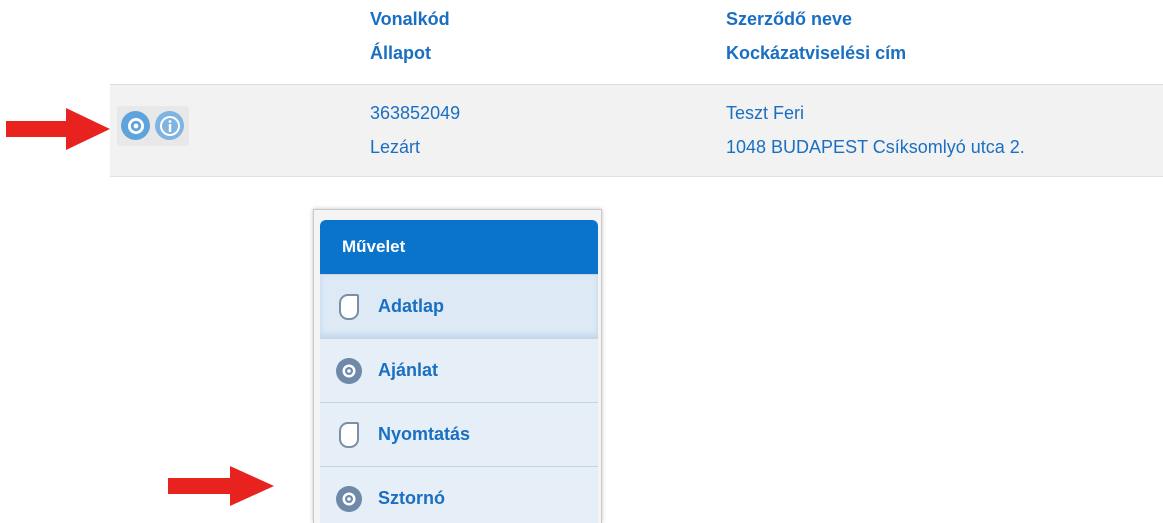 The height and width of the screenshot is (523, 1163). What do you see at coordinates (459, 306) in the screenshot?
I see `menu-item-adatlap: Adatlap` at bounding box center [459, 306].